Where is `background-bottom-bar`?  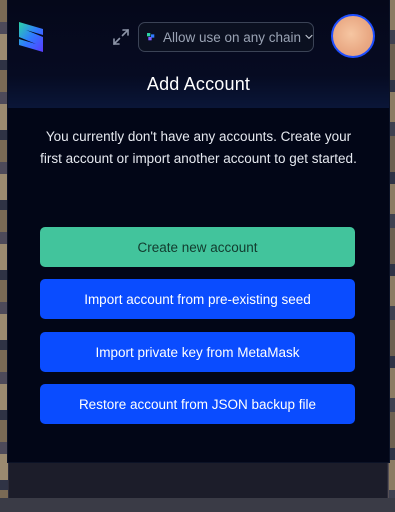 background-bottom-bar is located at coordinates (197, 505).